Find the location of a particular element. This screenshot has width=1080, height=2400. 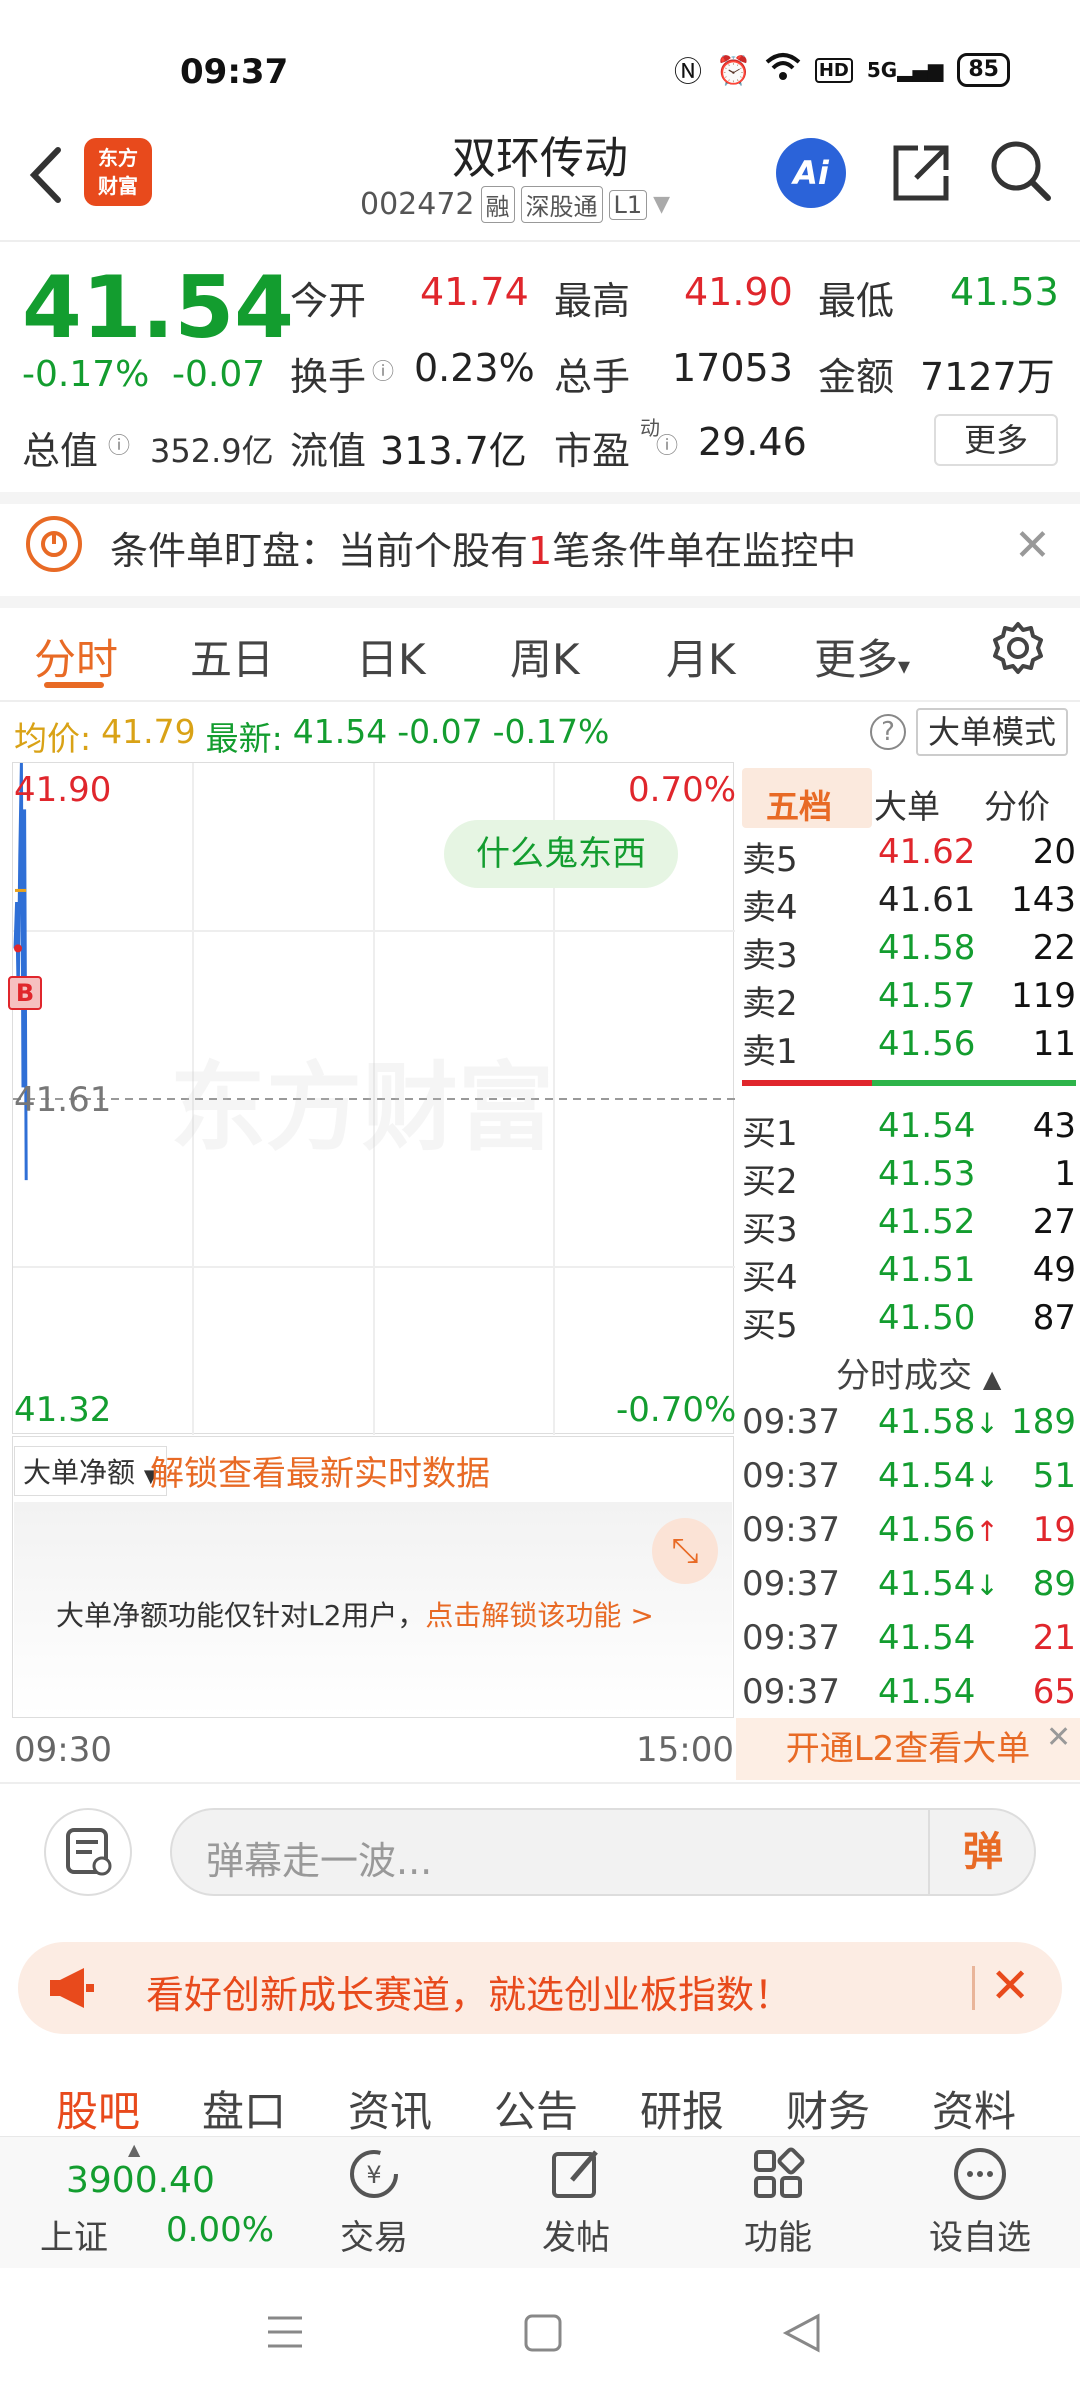

tab-profile: 资料 is located at coordinates (974, 2108).